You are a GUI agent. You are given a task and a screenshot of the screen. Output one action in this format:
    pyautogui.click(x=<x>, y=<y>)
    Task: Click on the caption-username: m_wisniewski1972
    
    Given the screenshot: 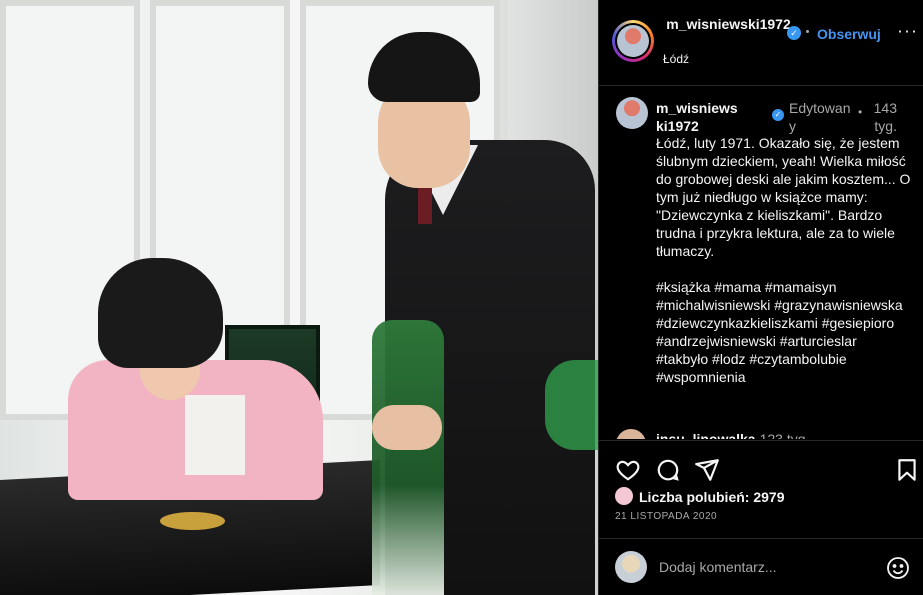 What is the action you would take?
    pyautogui.click(x=700, y=117)
    